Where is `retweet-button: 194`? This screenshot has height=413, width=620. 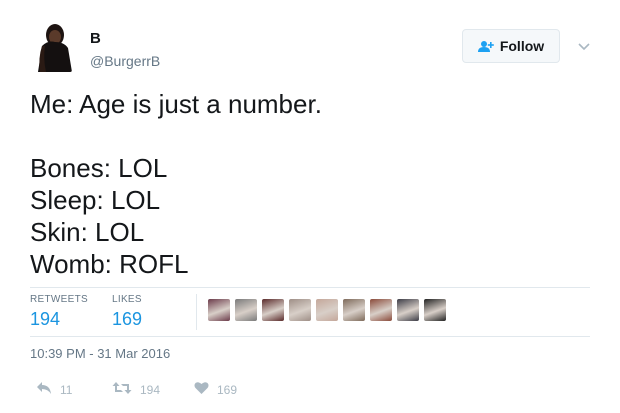
retweet-button: 194 is located at coordinates (153, 389).